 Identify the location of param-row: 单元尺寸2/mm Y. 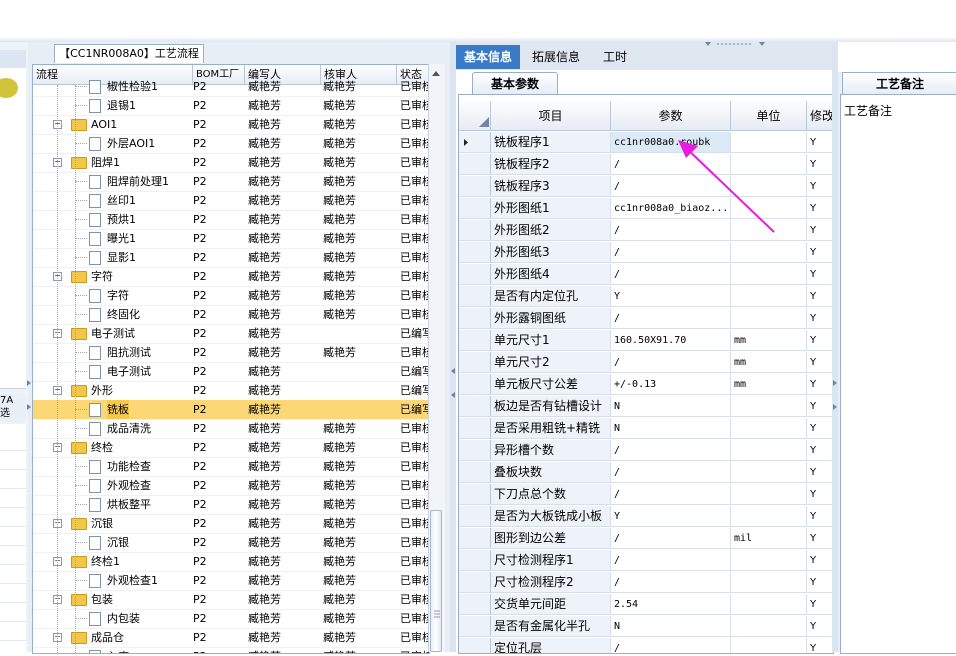
(646, 363).